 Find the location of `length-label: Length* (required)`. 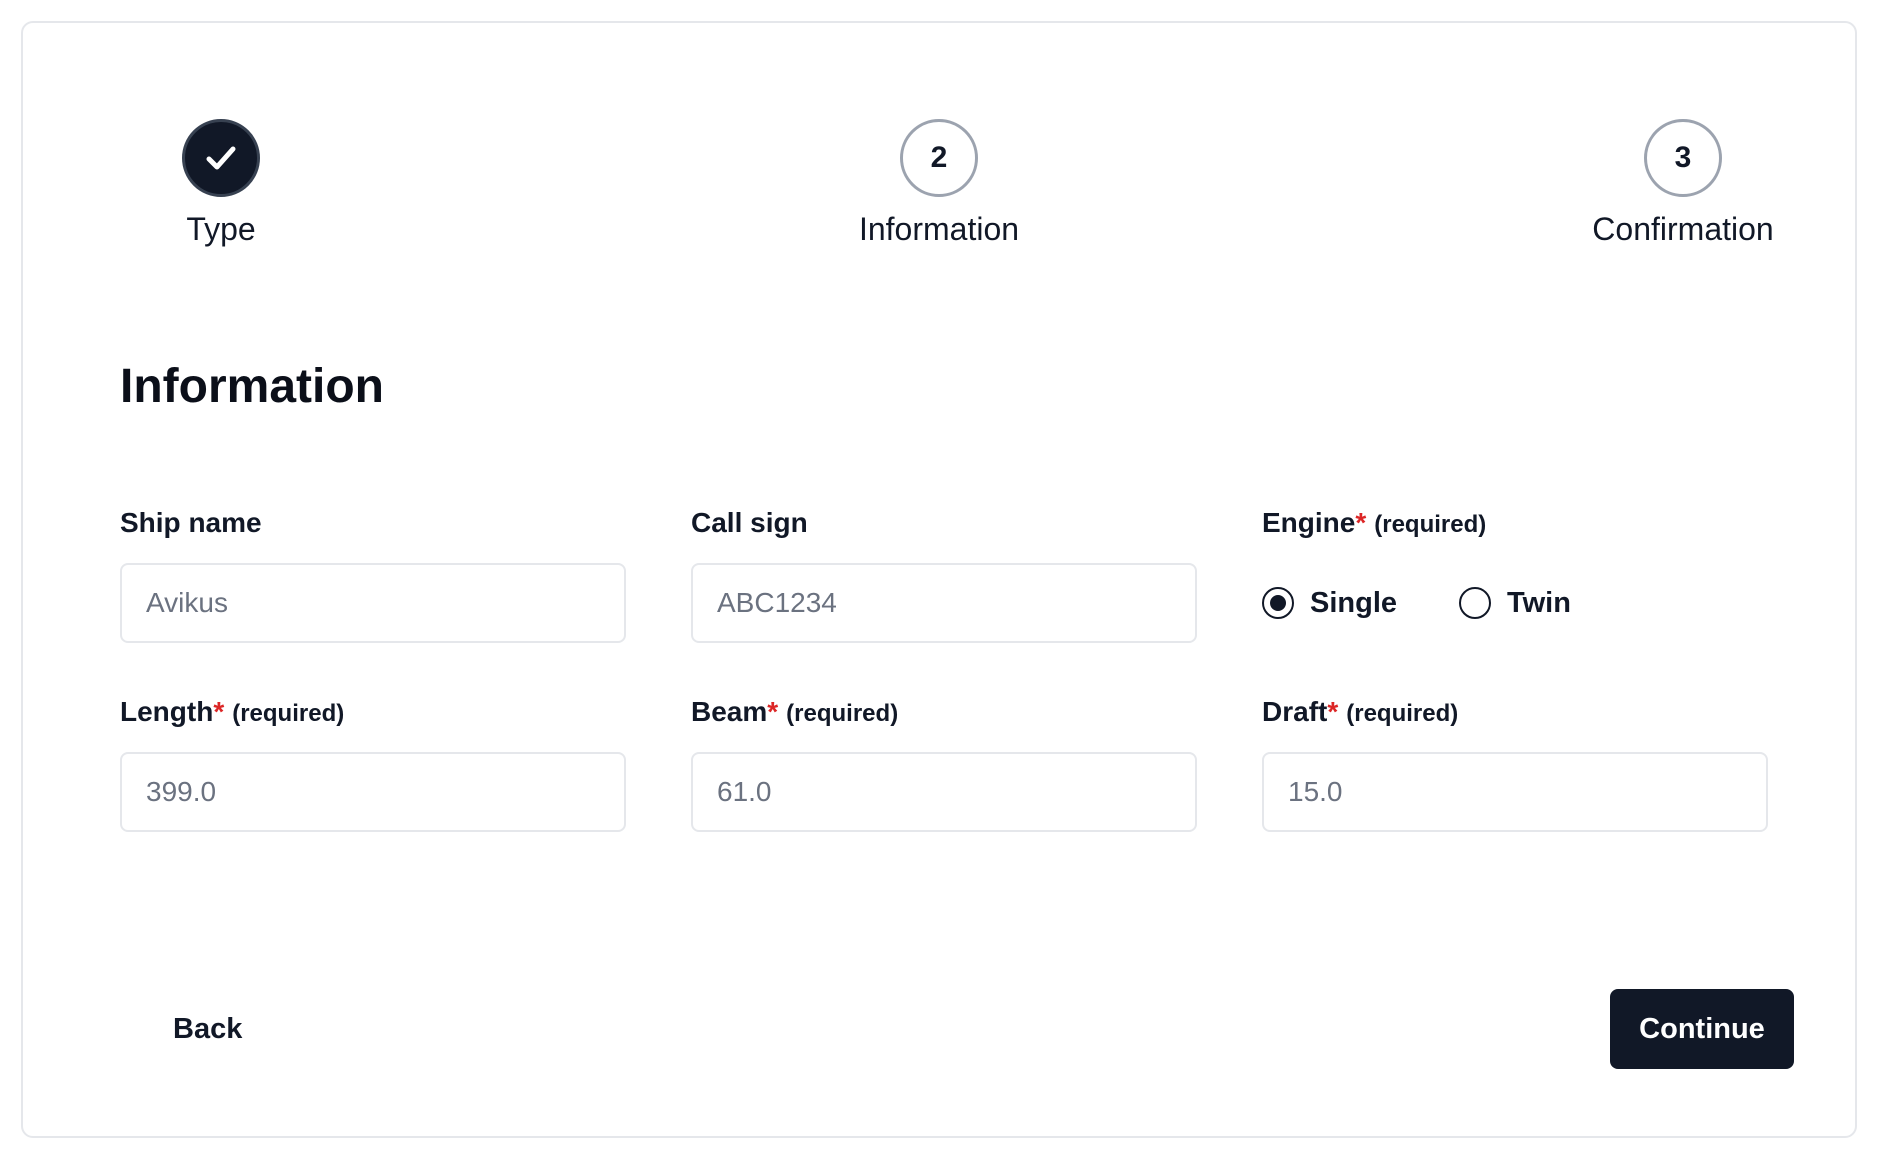

length-label: Length* (required) is located at coordinates (232, 711).